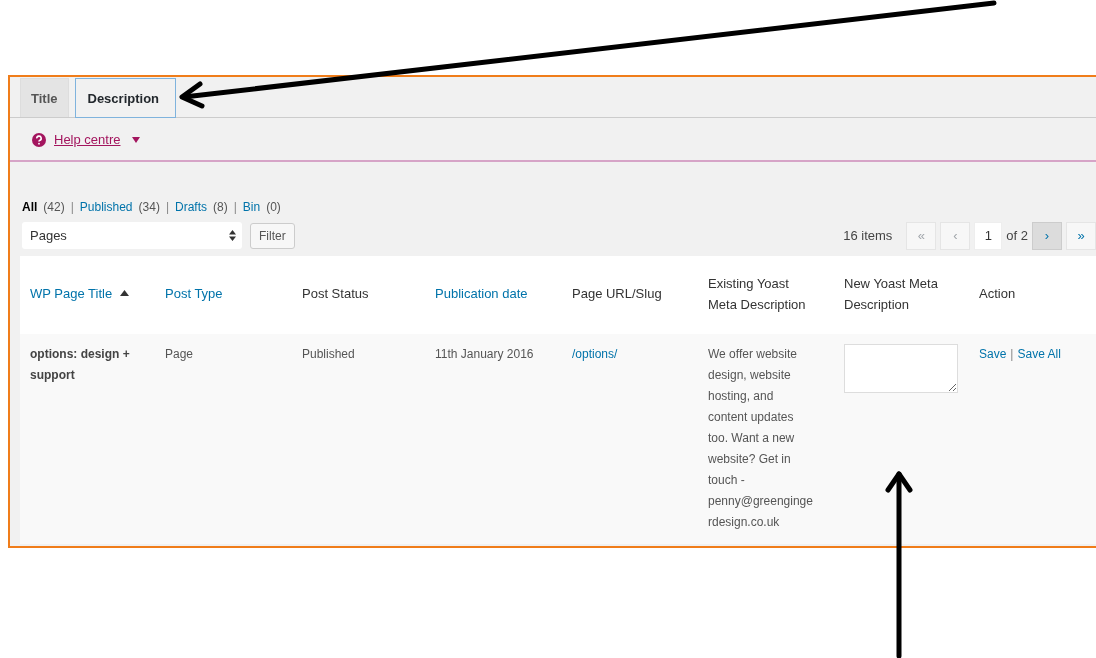 The image size is (1096, 658). I want to click on column-header: New Yoast Meta Description, so click(891, 294).